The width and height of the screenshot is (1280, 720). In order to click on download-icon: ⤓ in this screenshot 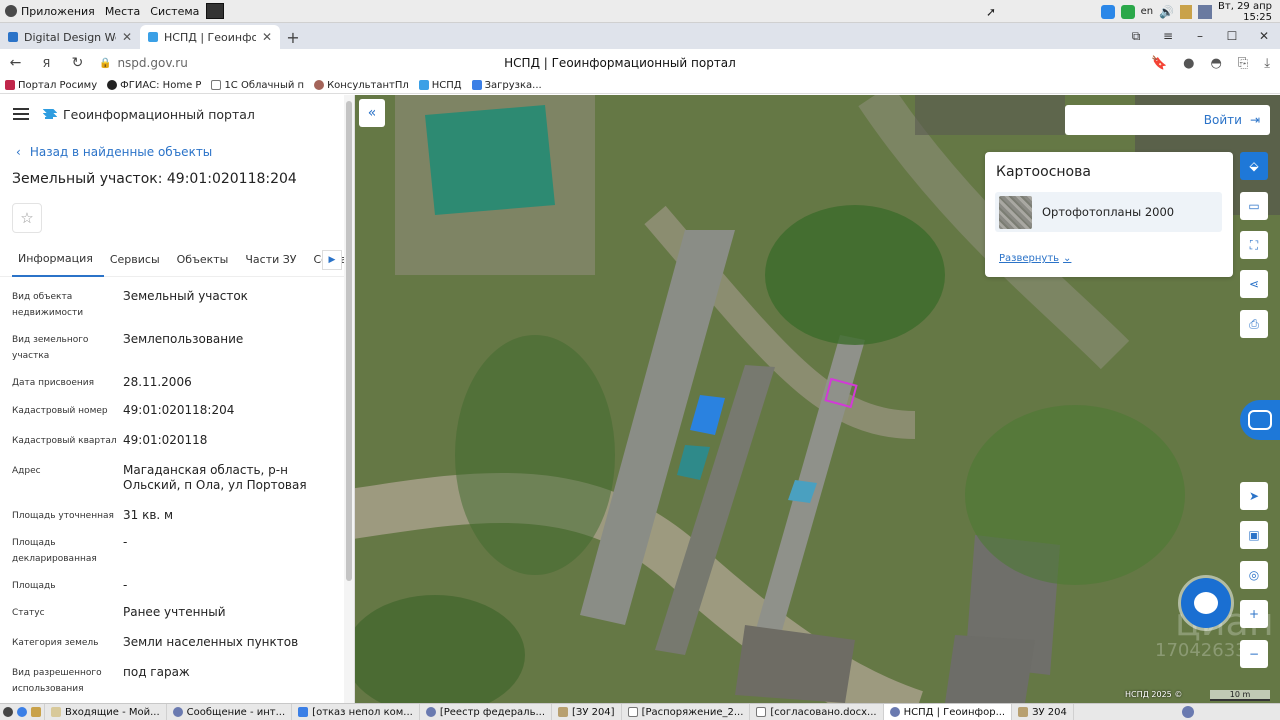, I will do `click(1267, 63)`.